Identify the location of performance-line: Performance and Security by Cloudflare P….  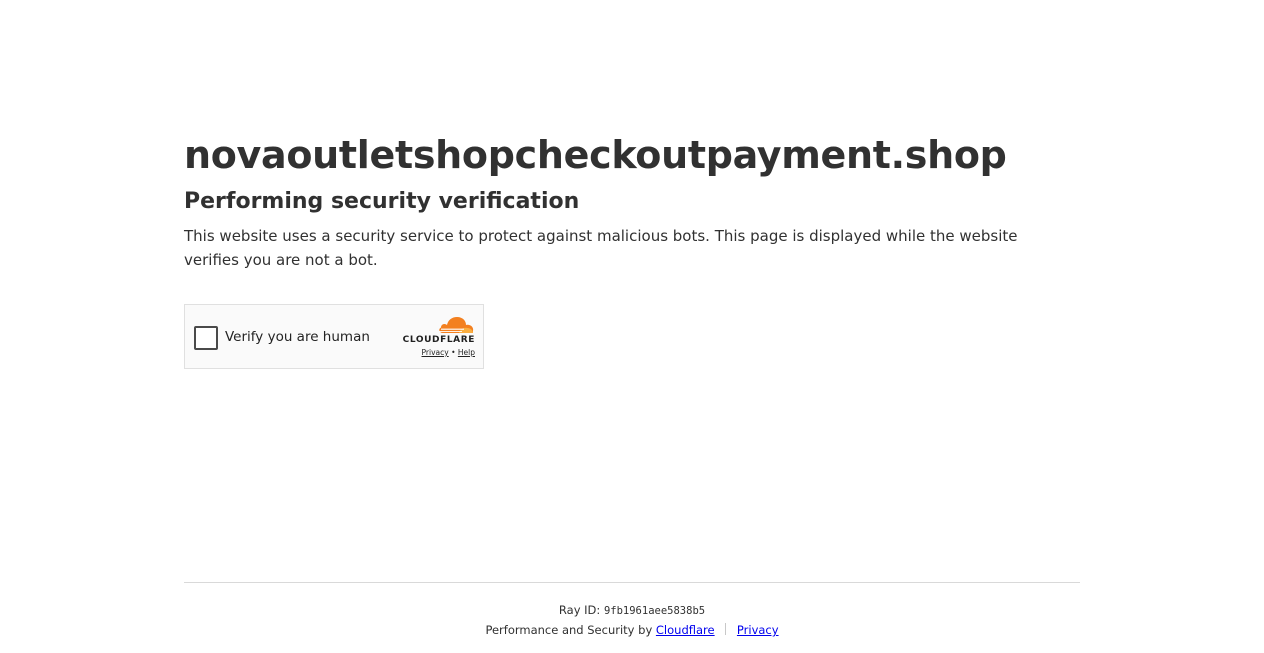
(632, 630).